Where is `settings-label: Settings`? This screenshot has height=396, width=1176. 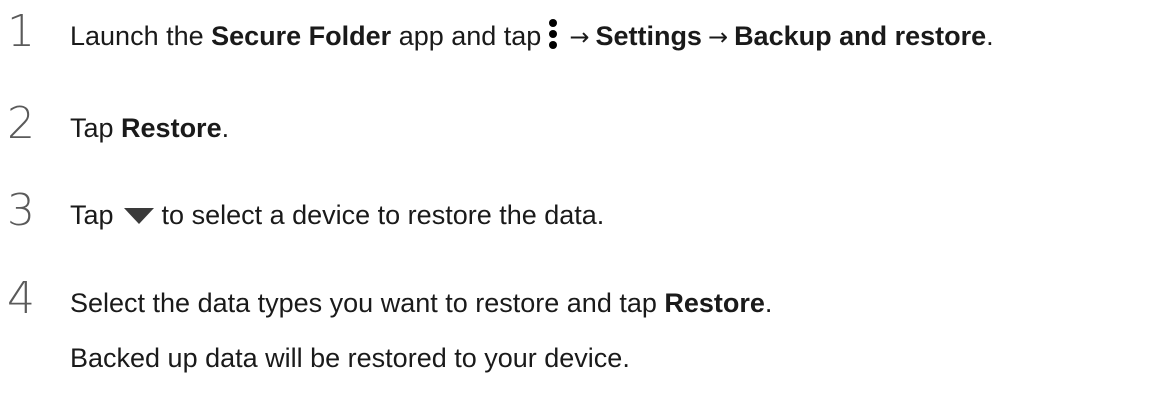 settings-label: Settings is located at coordinates (648, 36).